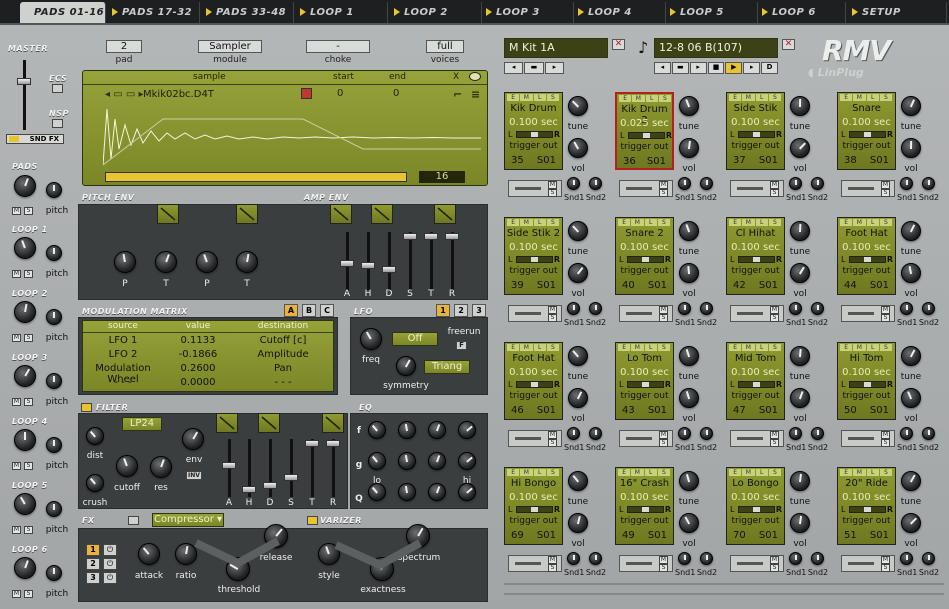 The width and height of the screenshot is (949, 609). Describe the element at coordinates (928, 558) in the screenshot. I see `pad-16-snd2-knob` at that location.